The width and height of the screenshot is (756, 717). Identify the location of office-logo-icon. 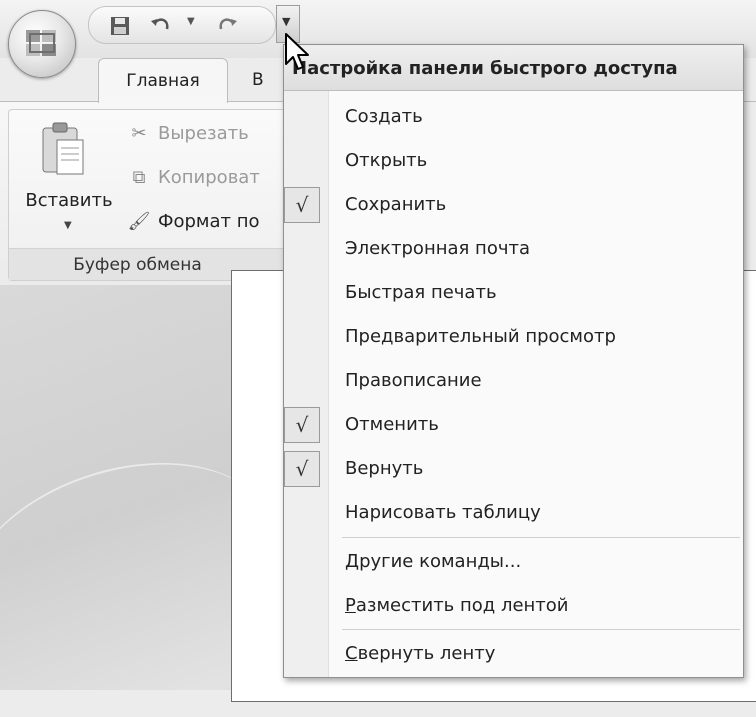
(41, 43).